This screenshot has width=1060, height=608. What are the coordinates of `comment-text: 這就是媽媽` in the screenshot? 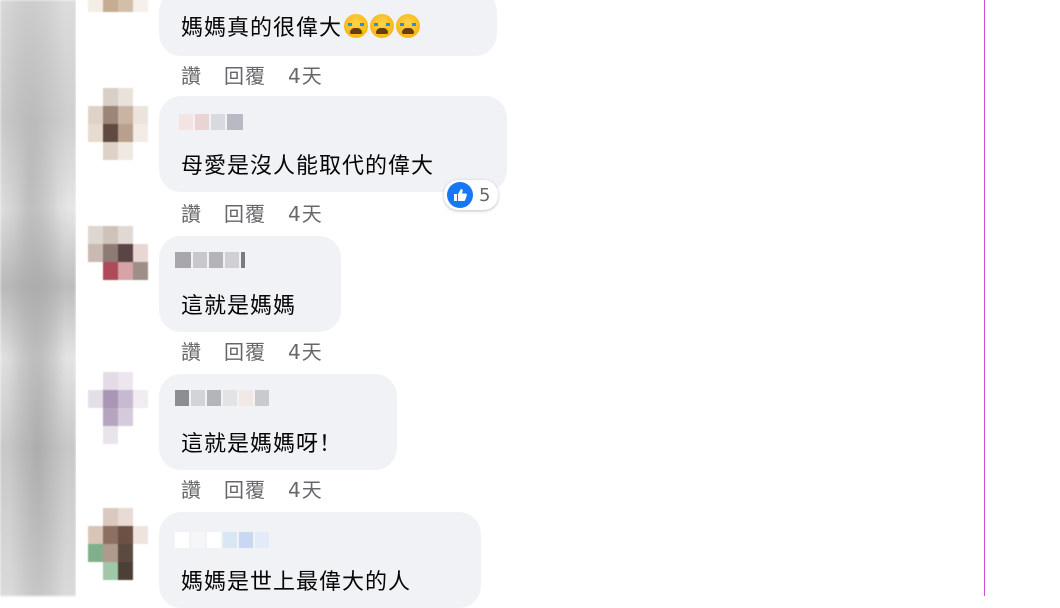 It's located at (239, 306).